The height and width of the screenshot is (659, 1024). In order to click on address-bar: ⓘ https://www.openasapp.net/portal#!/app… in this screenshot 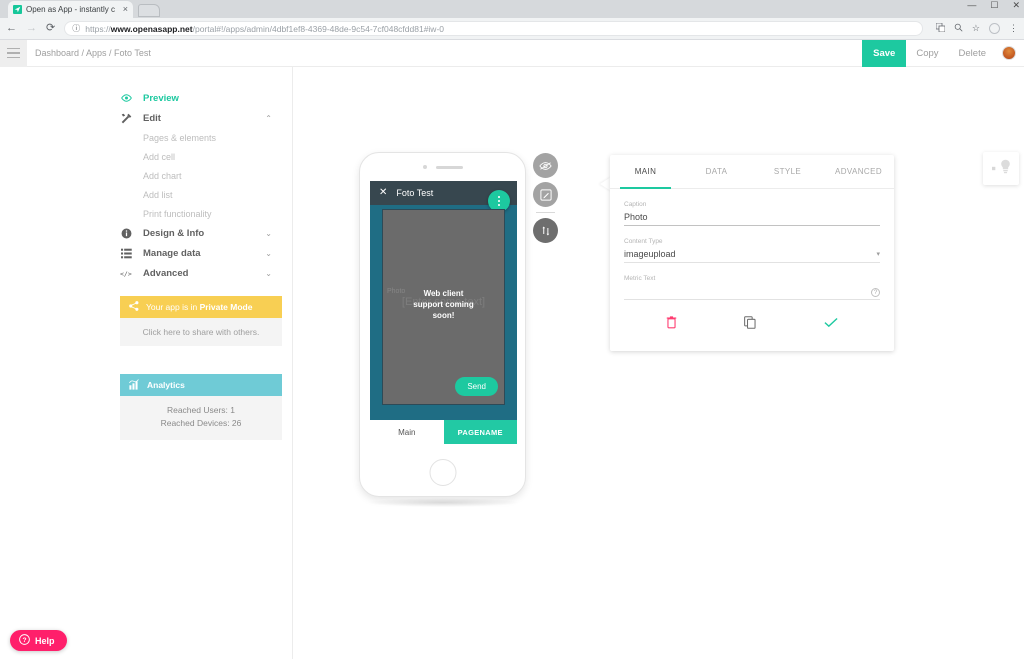, I will do `click(493, 28)`.